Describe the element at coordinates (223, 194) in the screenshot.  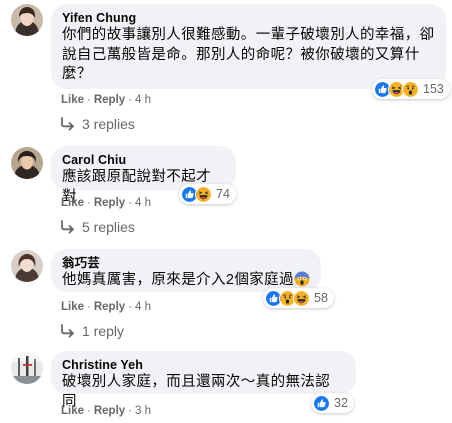
I see `reaction-count: 74` at that location.